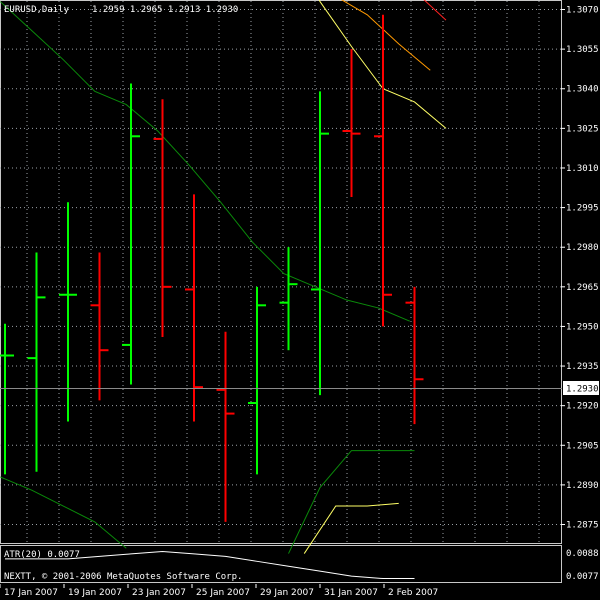 The width and height of the screenshot is (600, 600). Describe the element at coordinates (95, 593) in the screenshot. I see `time-axis-label: 19 Jan 2007` at that location.